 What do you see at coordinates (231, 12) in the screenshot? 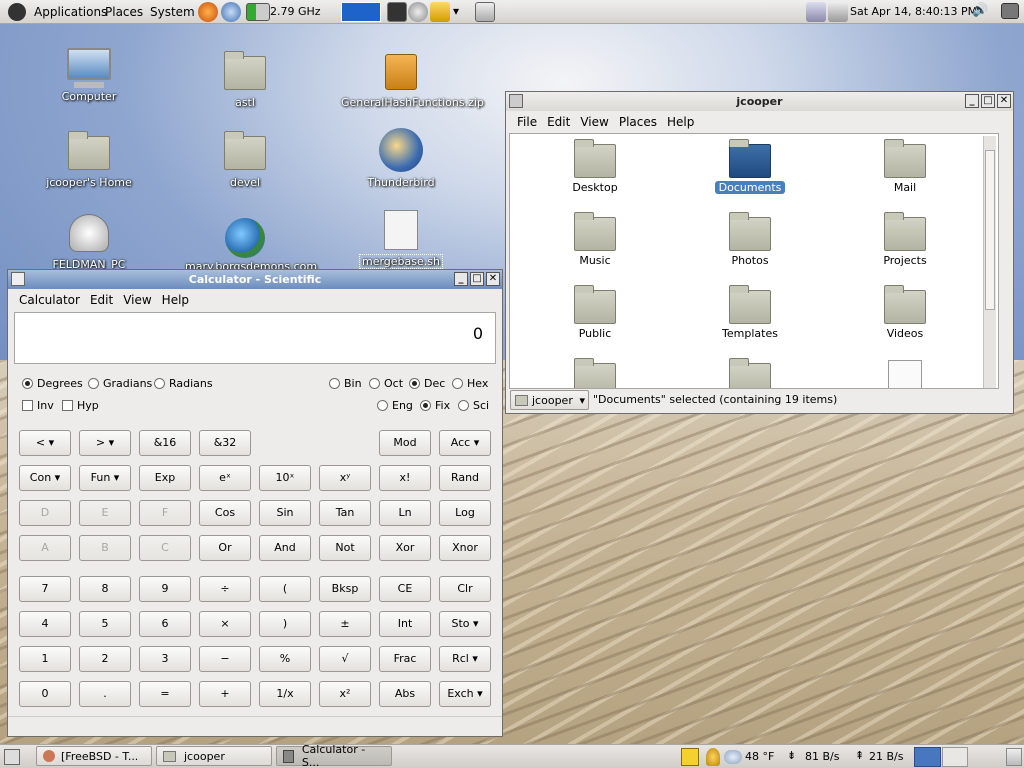
I see `thunderbird-icon` at bounding box center [231, 12].